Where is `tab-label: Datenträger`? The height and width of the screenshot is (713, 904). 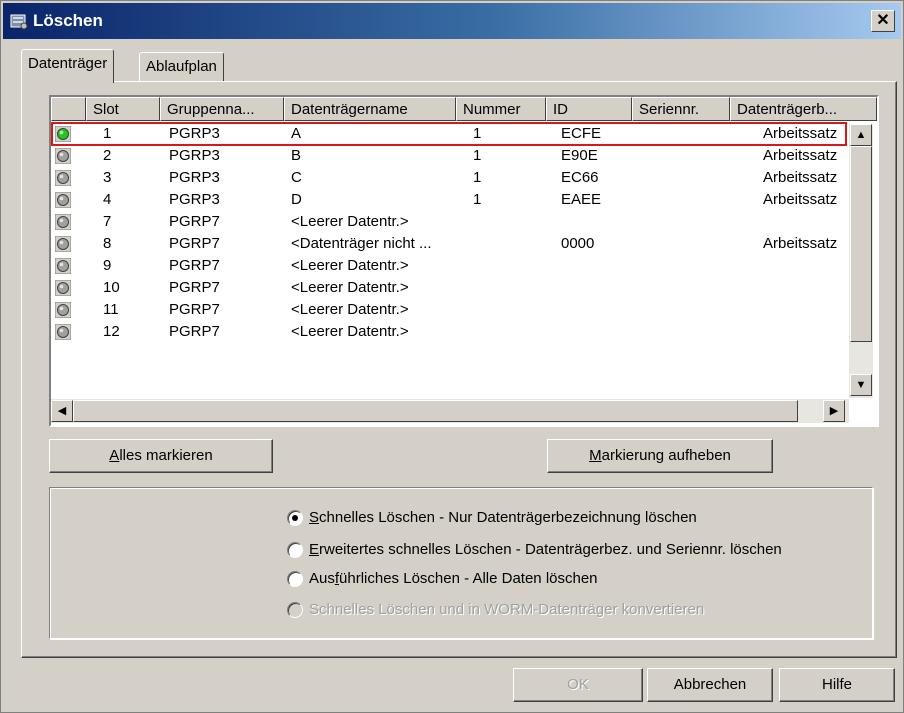 tab-label: Datenträger is located at coordinates (68, 63).